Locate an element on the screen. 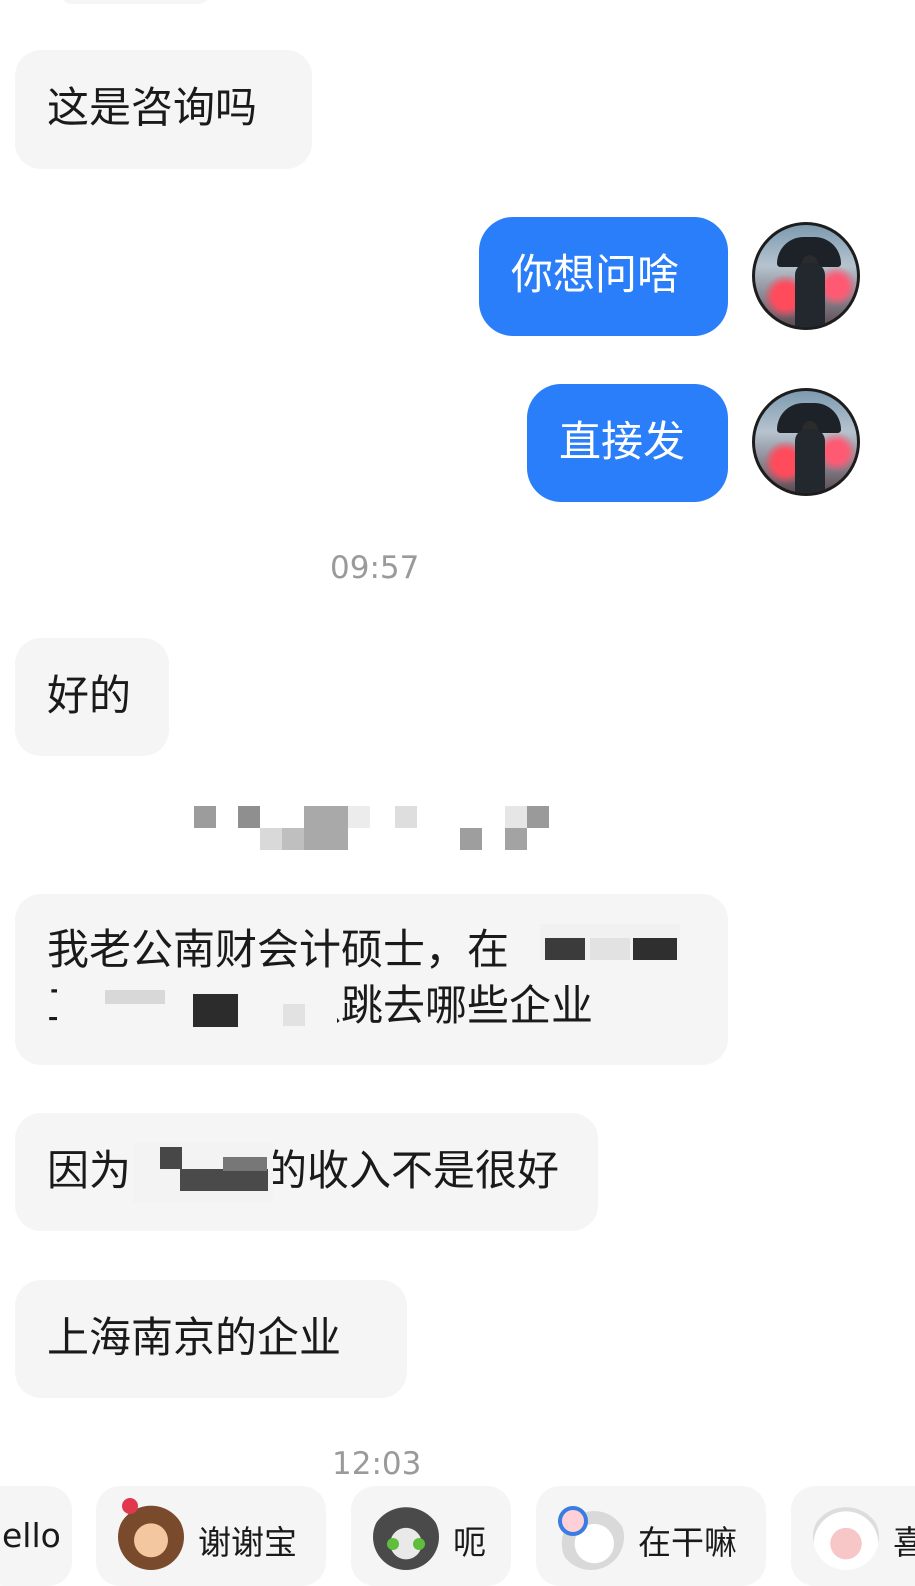 The width and height of the screenshot is (915, 1586). incoming-message: 这是咨询吗 is located at coordinates (163, 109).